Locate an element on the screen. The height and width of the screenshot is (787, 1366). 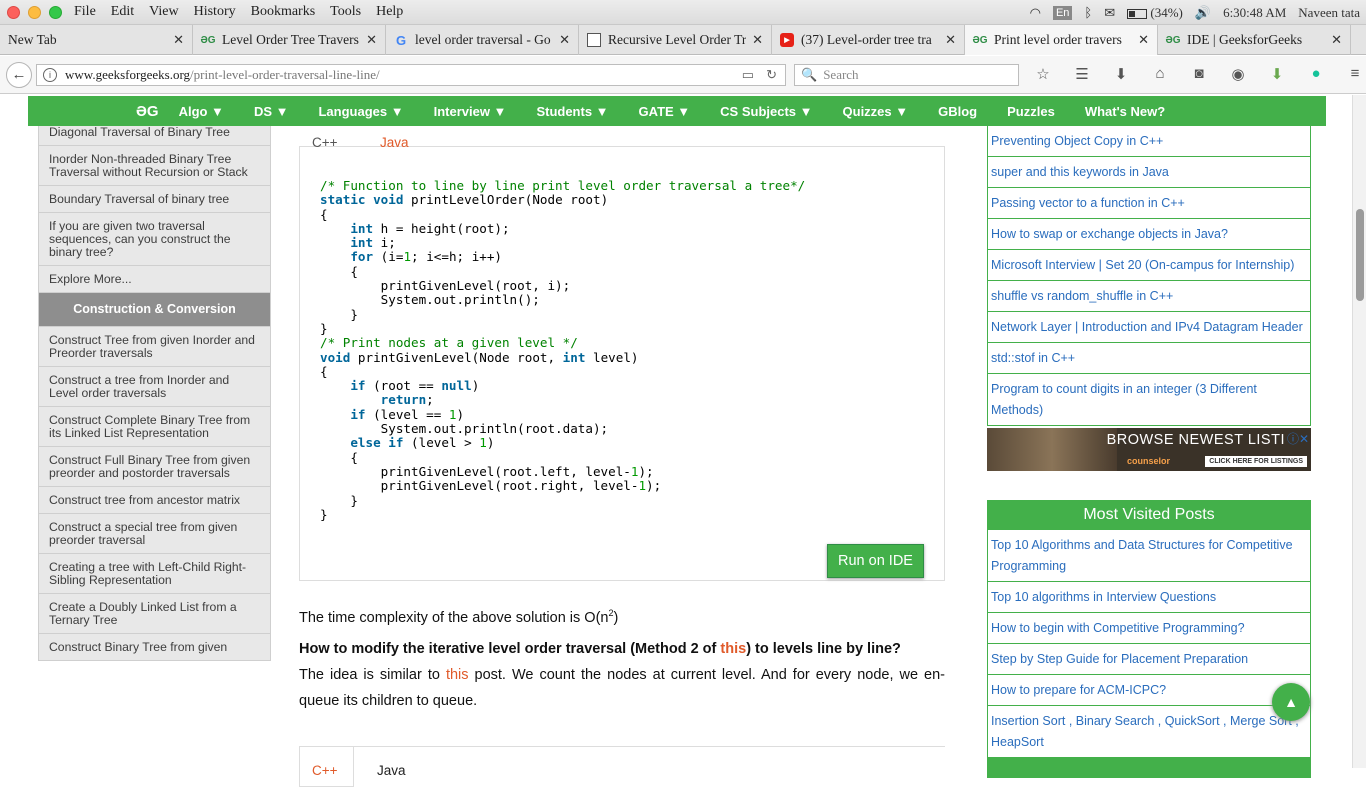
menu-bookmarks: Bookmarks is located at coordinates (283, 12).